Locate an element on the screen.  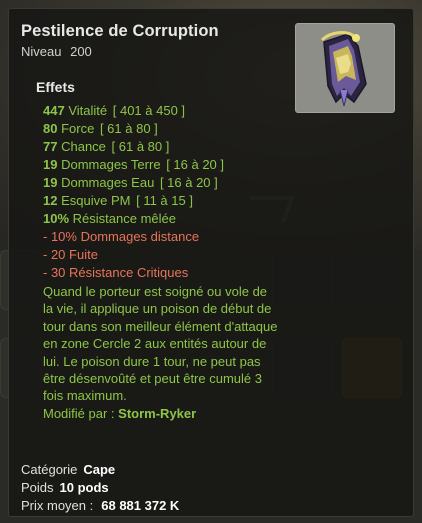
item-image-frame is located at coordinates (345, 68).